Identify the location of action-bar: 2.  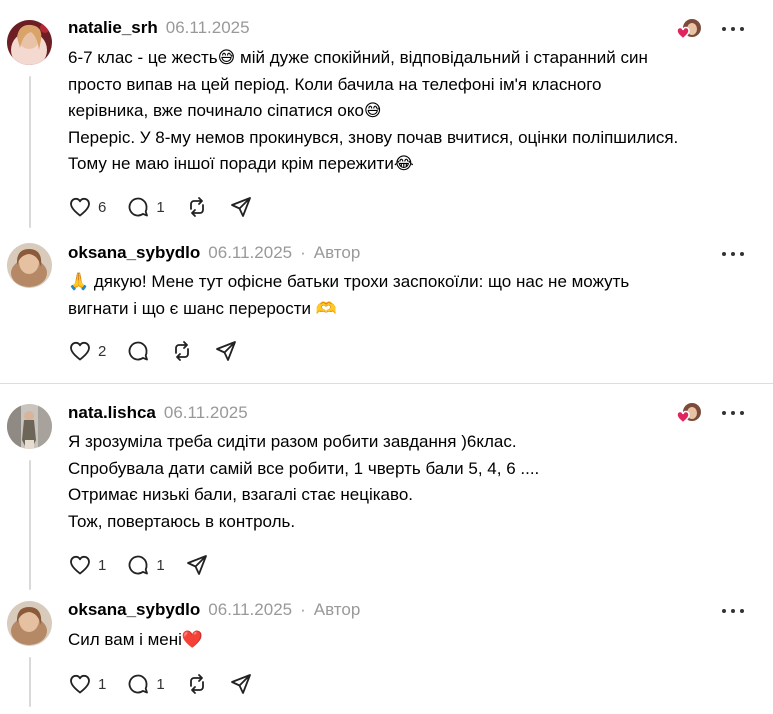
(163, 351).